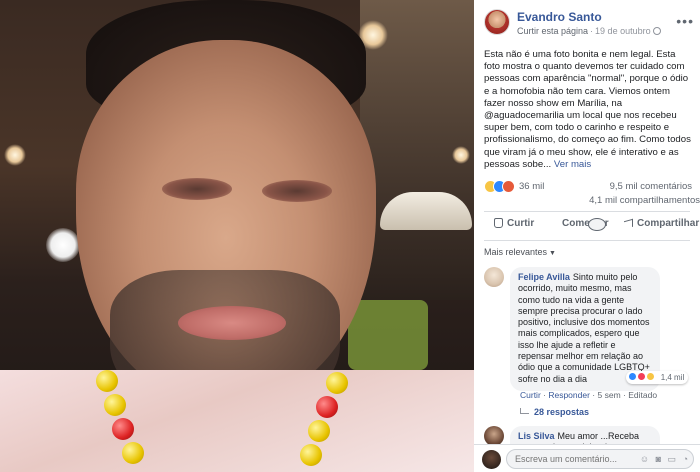  Describe the element at coordinates (672, 459) in the screenshot. I see `gif-icon: ▭` at that location.